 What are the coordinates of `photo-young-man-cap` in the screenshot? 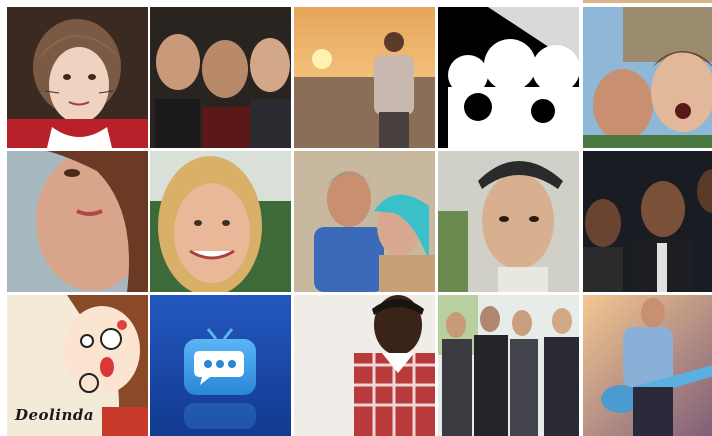 It's located at (508, 221).